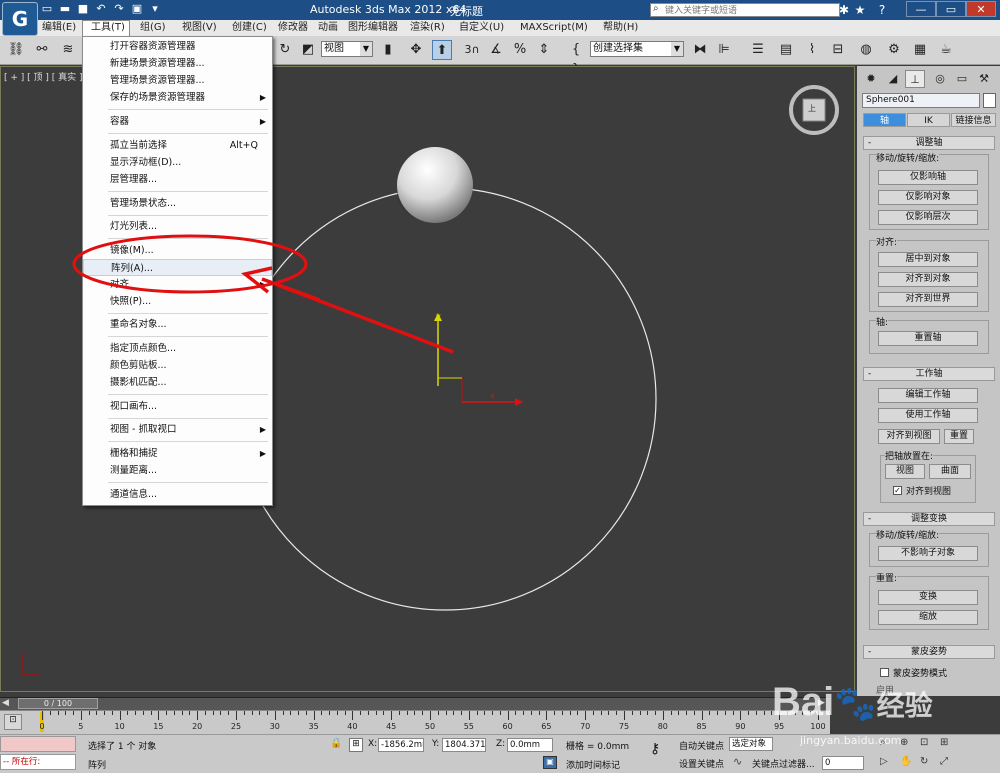 This screenshot has width=1000, height=773. Describe the element at coordinates (155, 9) in the screenshot. I see `quick-access-dropdown-icon: ▾` at that location.